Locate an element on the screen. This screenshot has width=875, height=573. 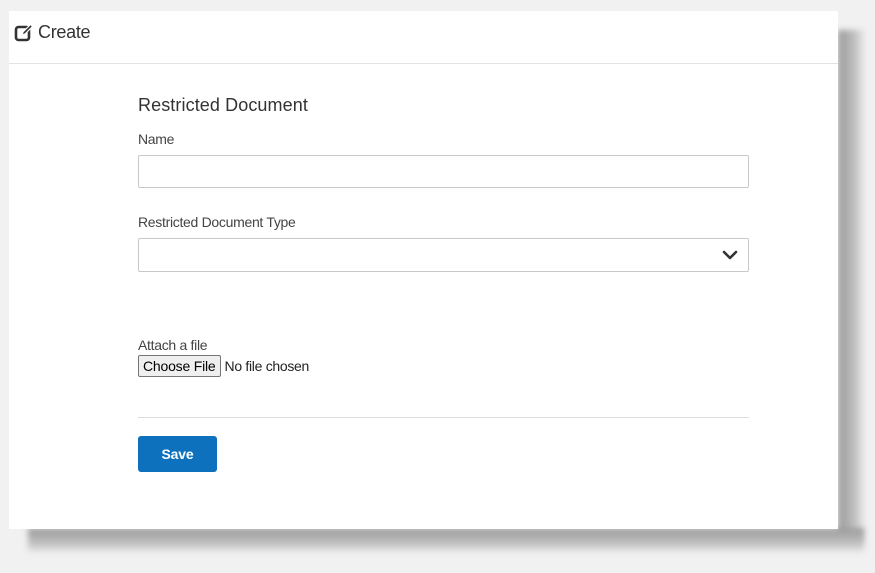
attach-file-label: Attach a file is located at coordinates (173, 345).